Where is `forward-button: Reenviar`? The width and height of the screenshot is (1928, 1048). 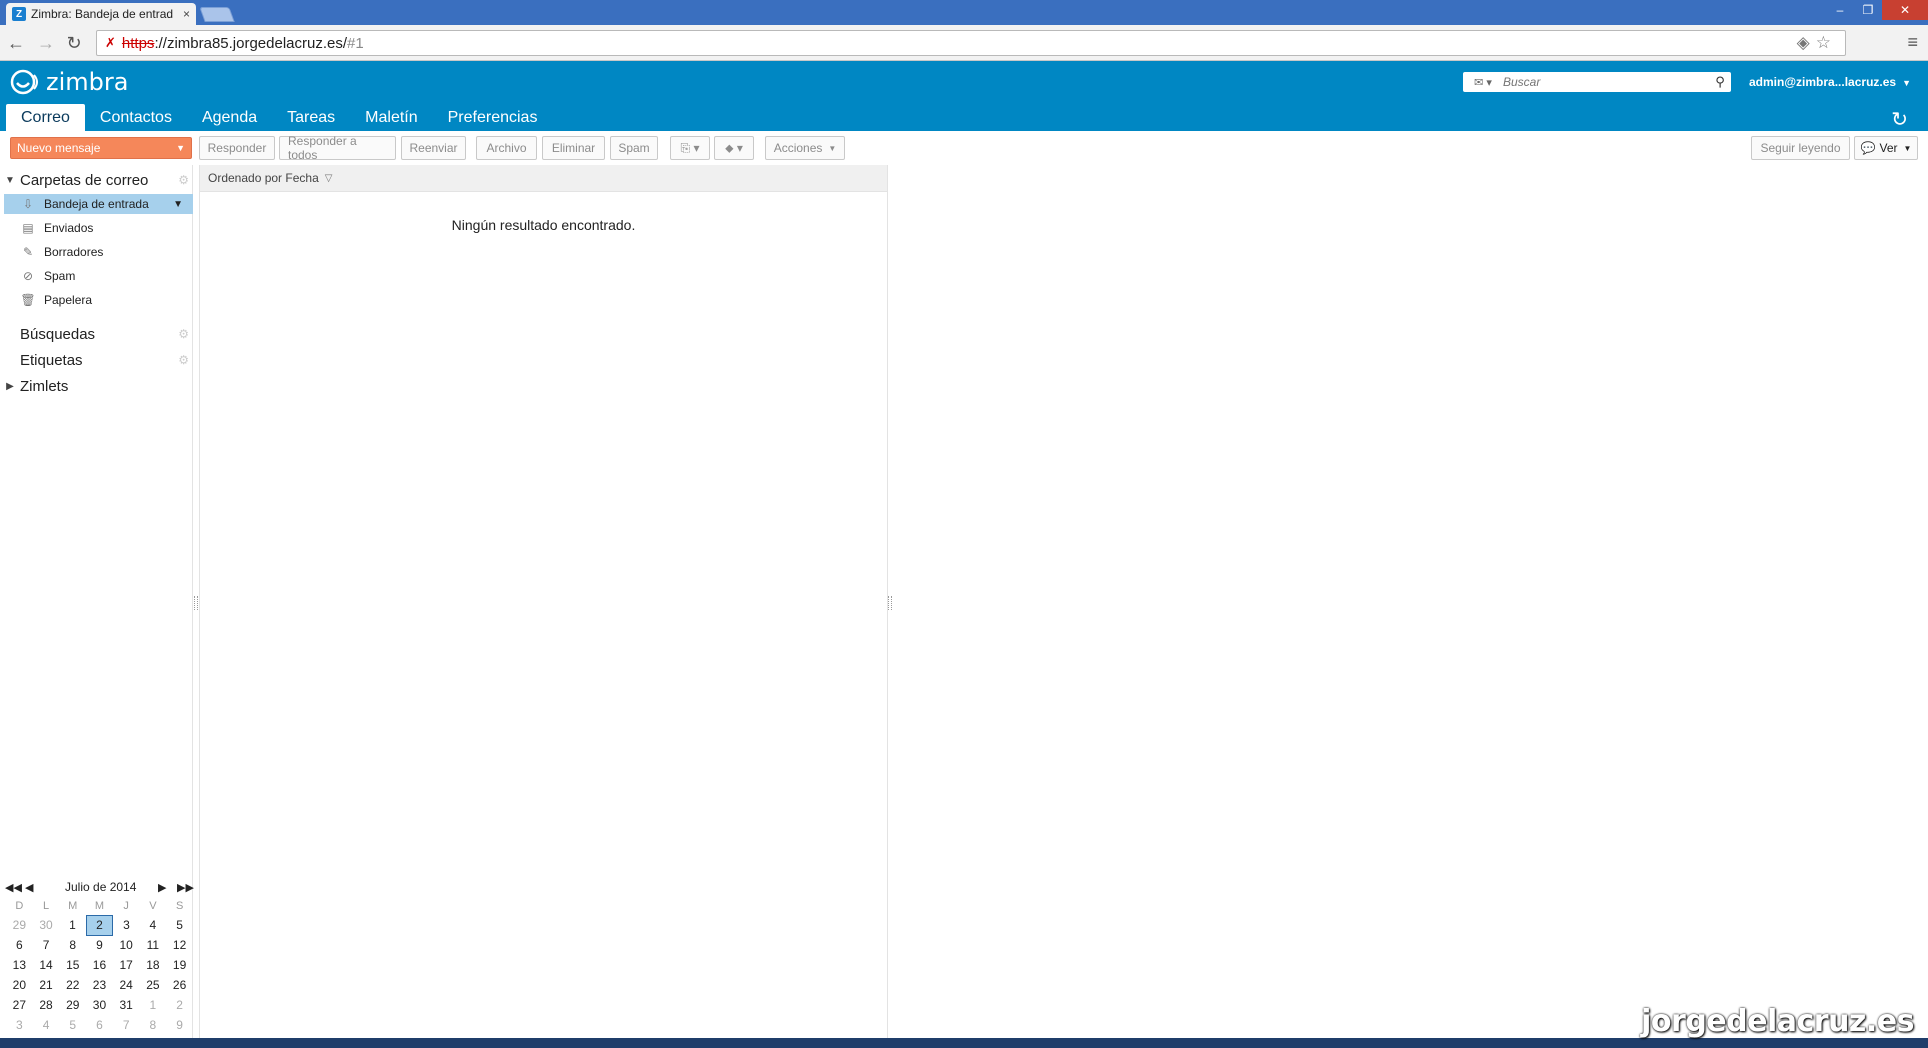 forward-button: Reenviar is located at coordinates (433, 148).